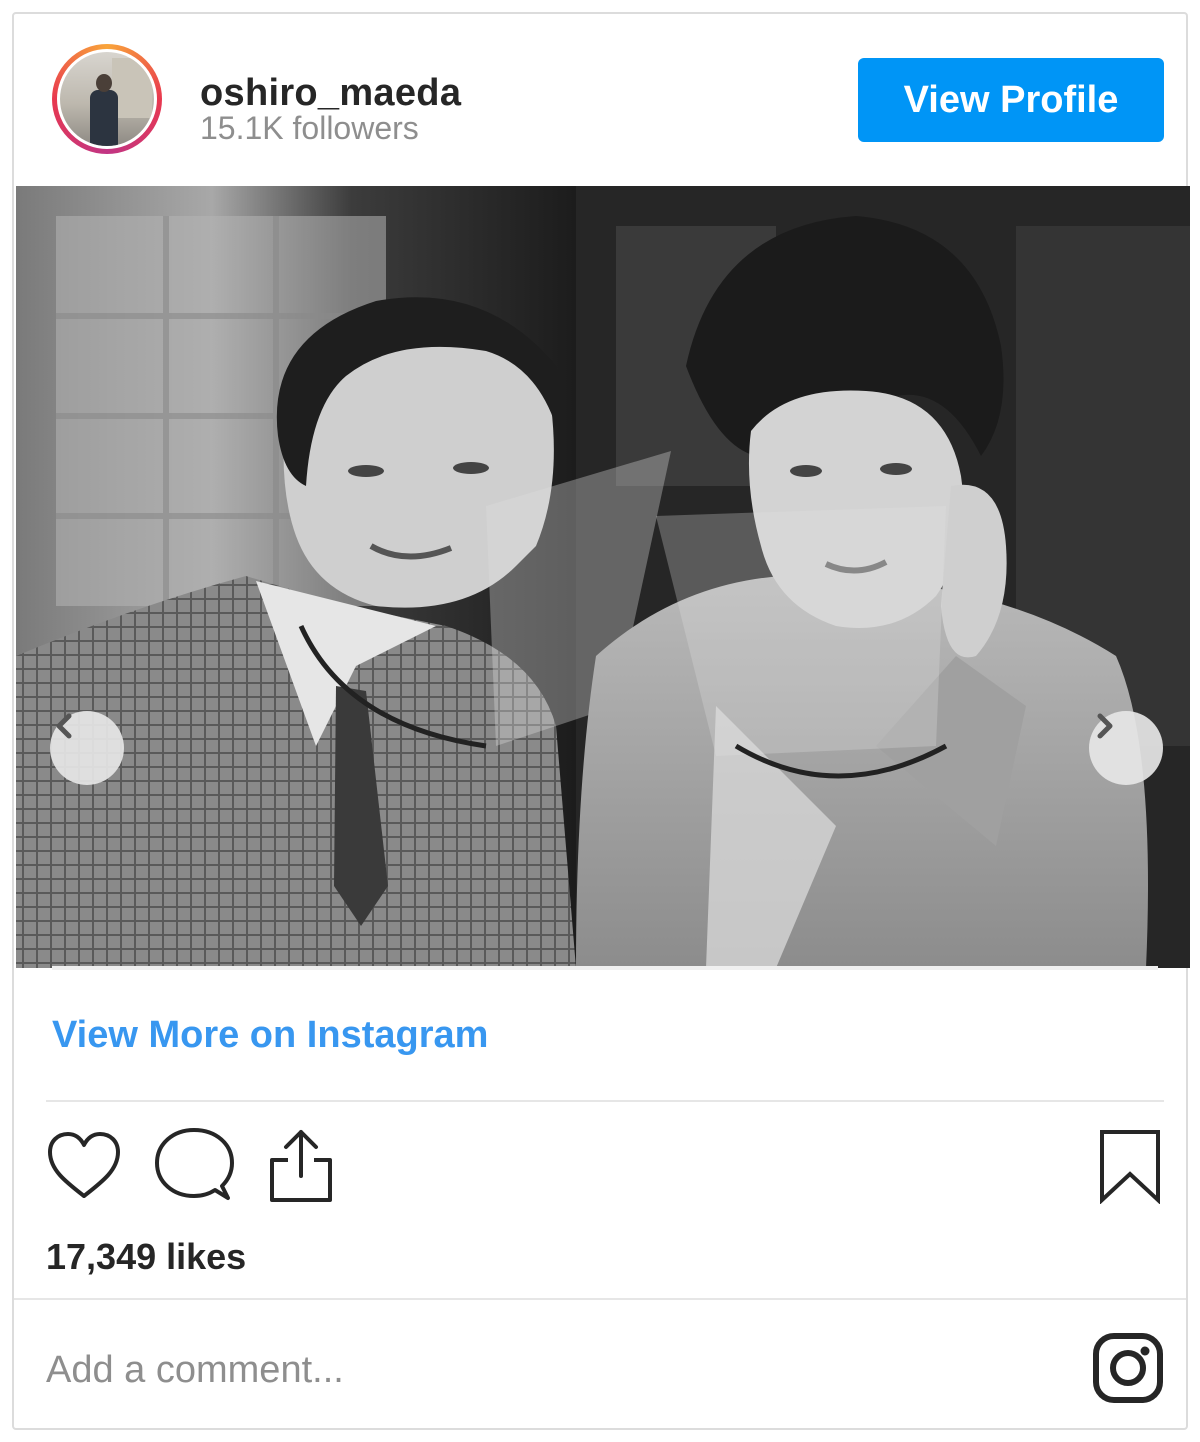 The image size is (1200, 1442). I want to click on username: oshiro_maeda, so click(330, 93).